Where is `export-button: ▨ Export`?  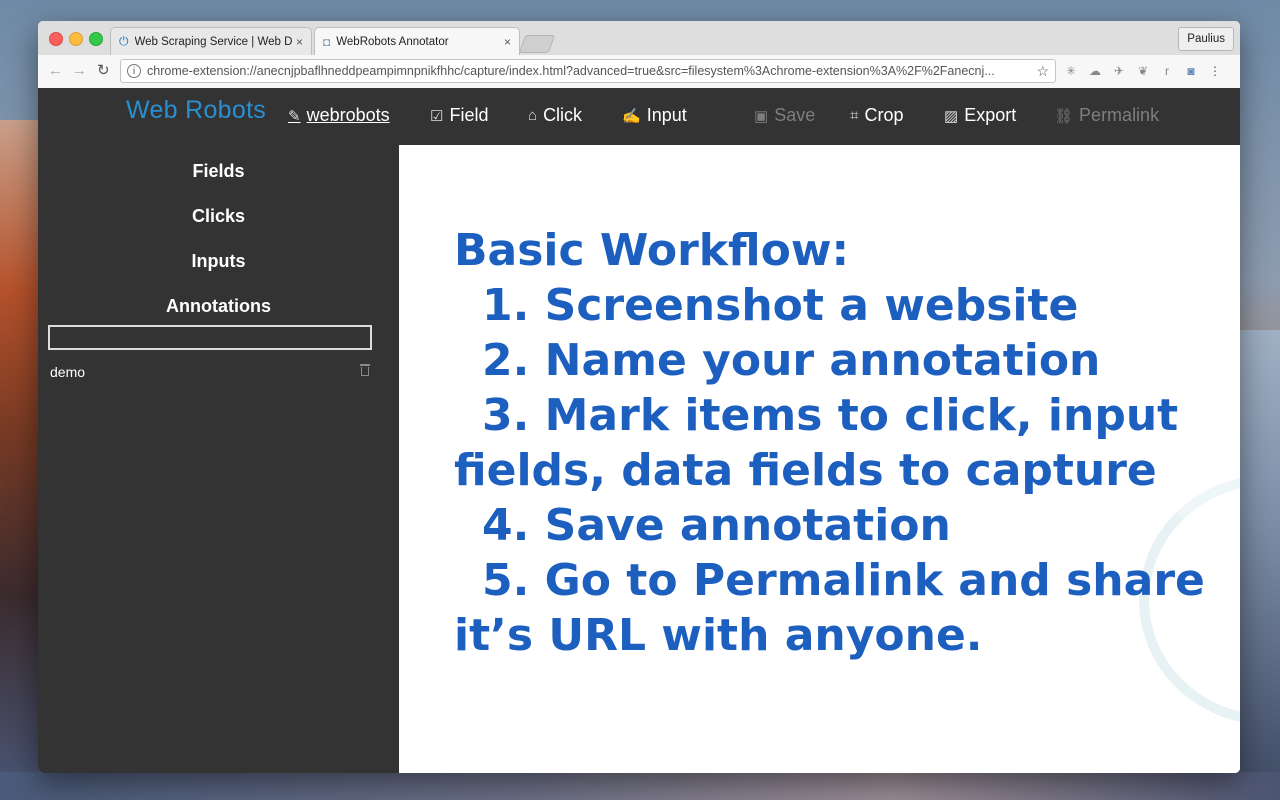 export-button: ▨ Export is located at coordinates (980, 115).